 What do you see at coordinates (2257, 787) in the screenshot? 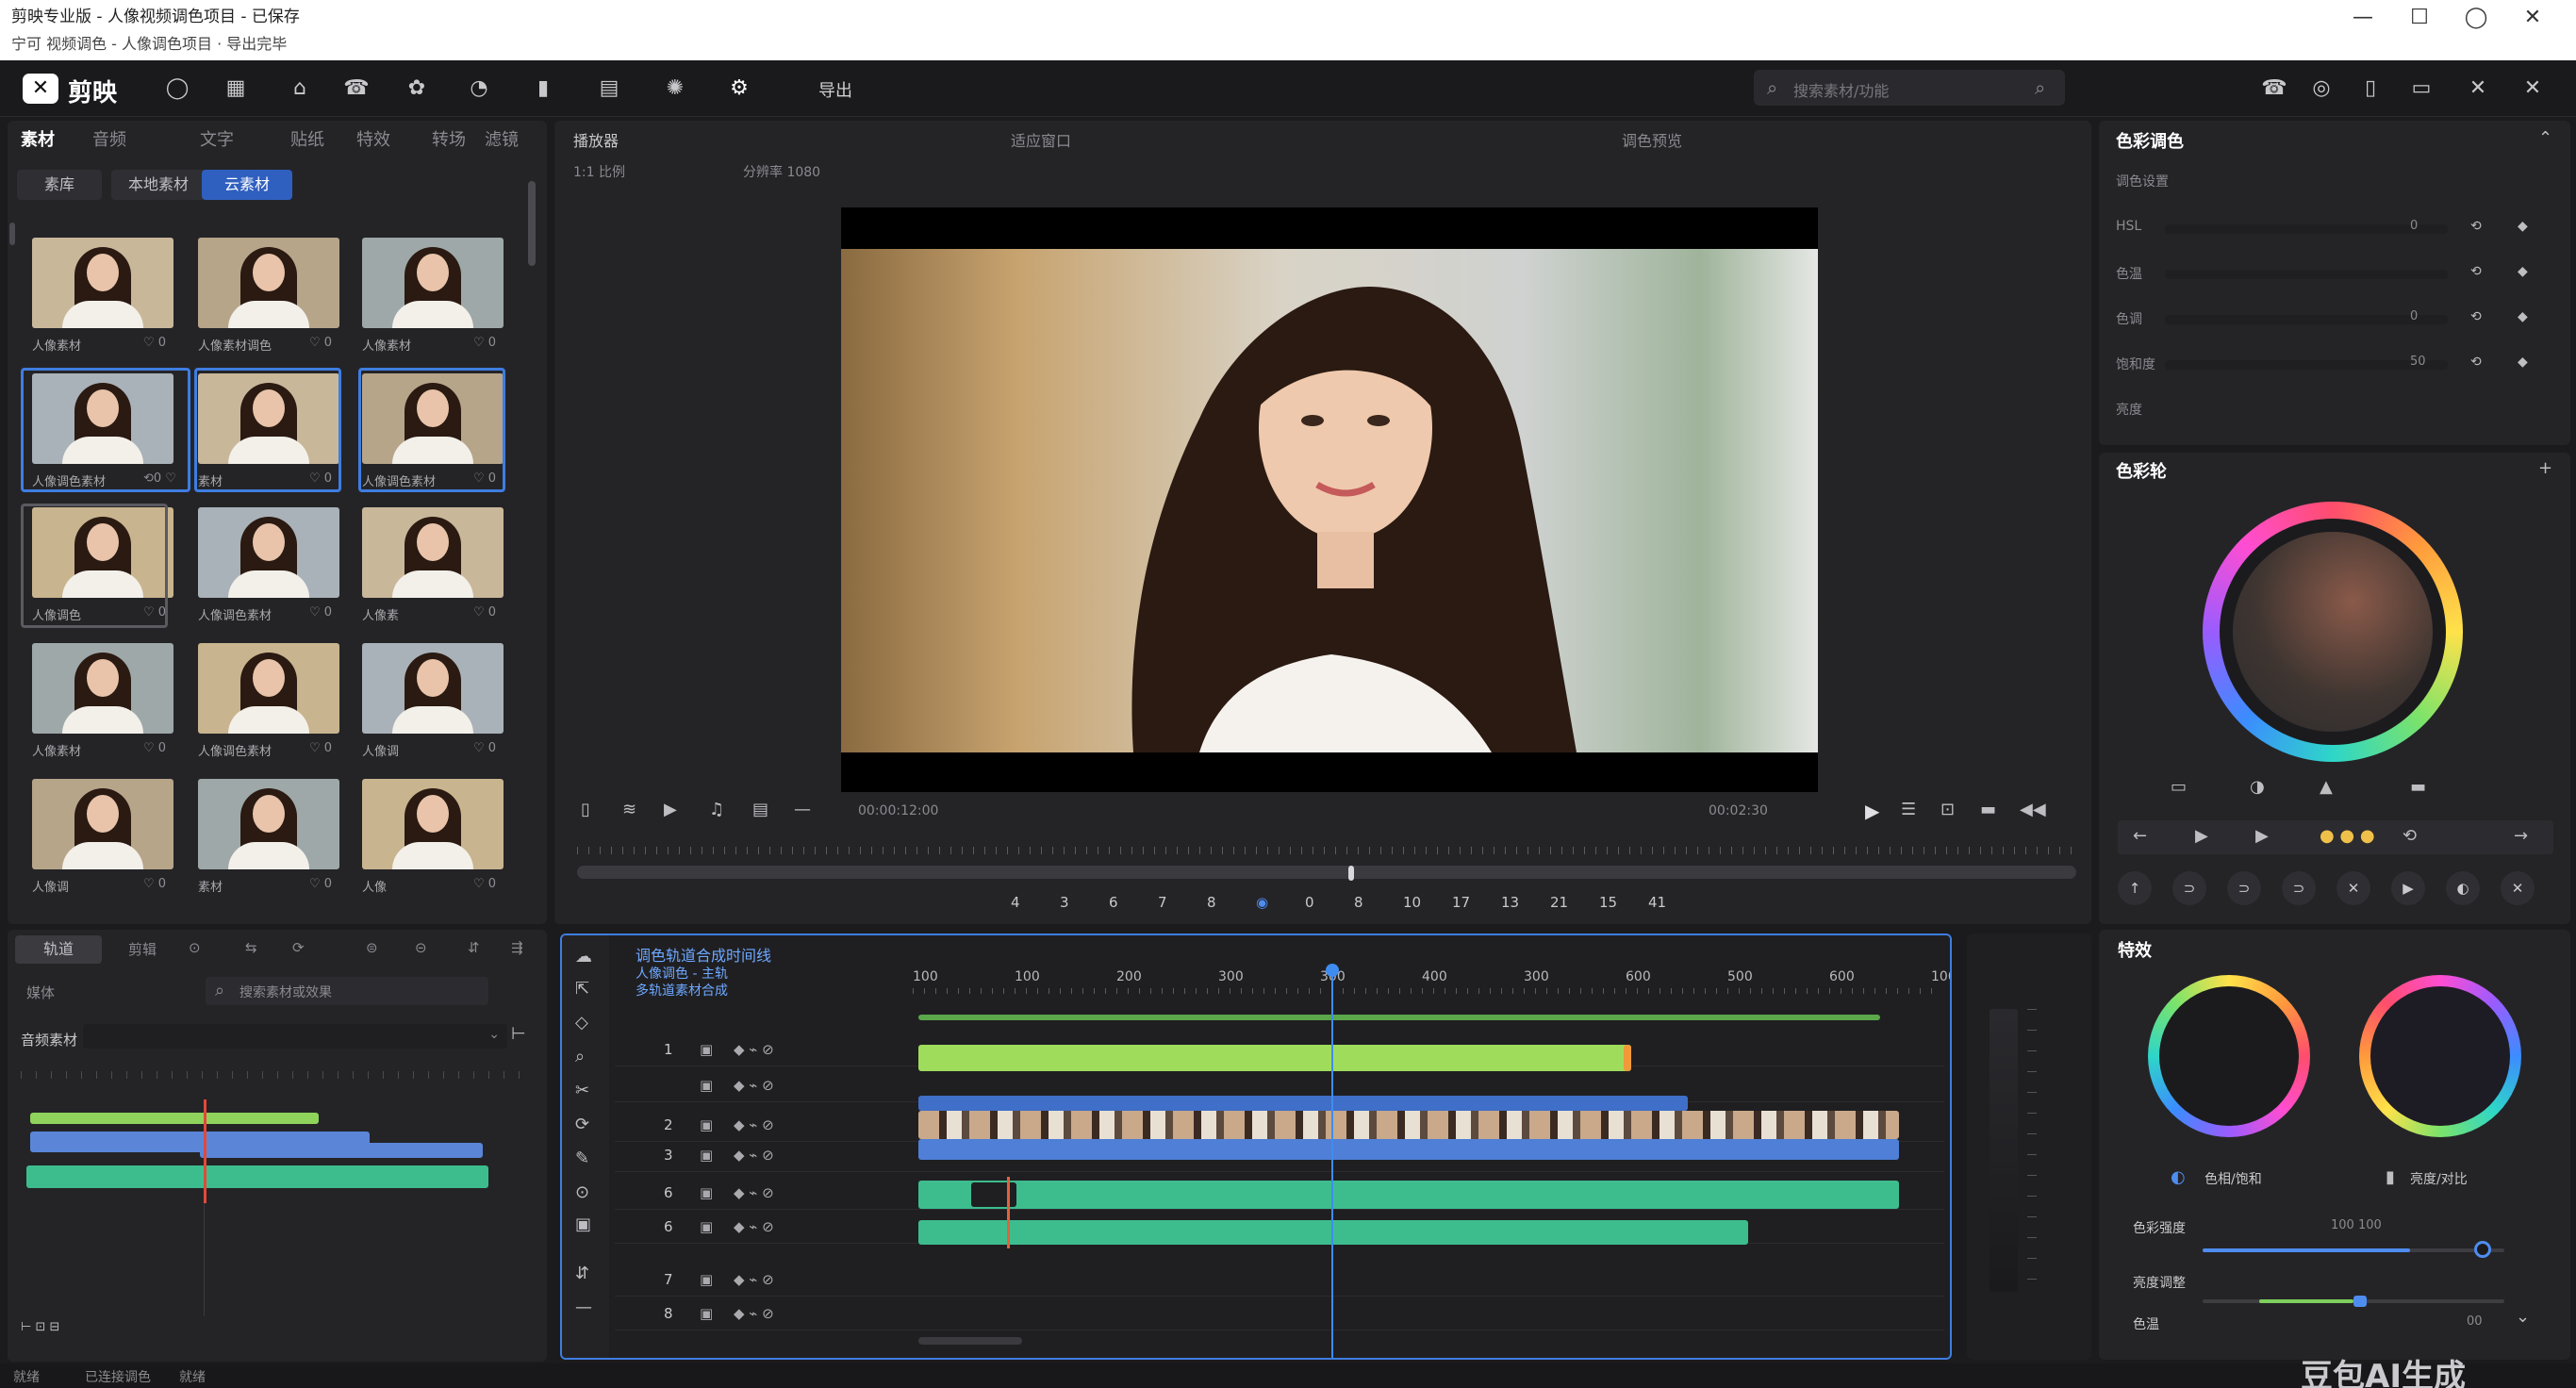
I see `wheel-option-2-icon: ◑` at bounding box center [2257, 787].